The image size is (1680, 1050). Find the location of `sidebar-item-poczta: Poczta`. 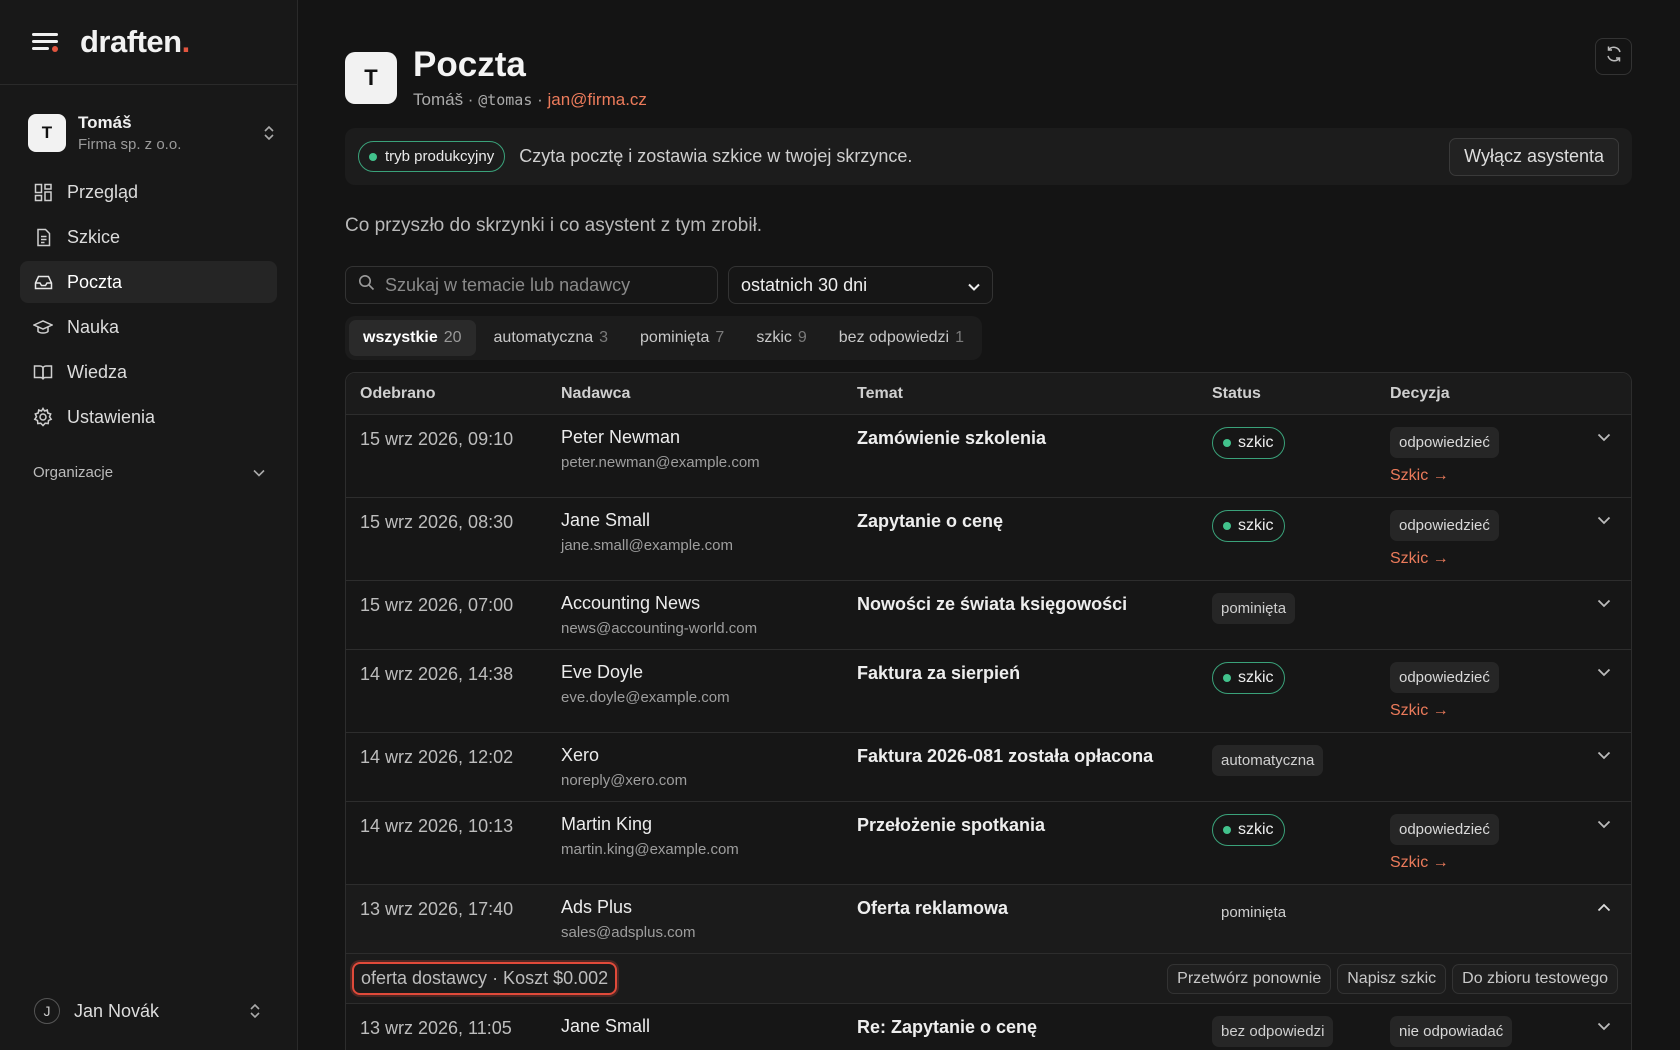

sidebar-item-poczta: Poczta is located at coordinates (148, 282).